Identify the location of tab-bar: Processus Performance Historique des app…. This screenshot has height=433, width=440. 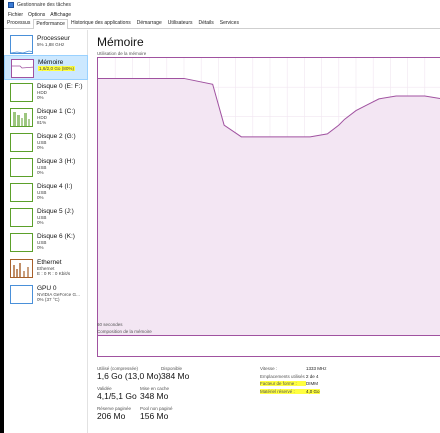
(222, 24).